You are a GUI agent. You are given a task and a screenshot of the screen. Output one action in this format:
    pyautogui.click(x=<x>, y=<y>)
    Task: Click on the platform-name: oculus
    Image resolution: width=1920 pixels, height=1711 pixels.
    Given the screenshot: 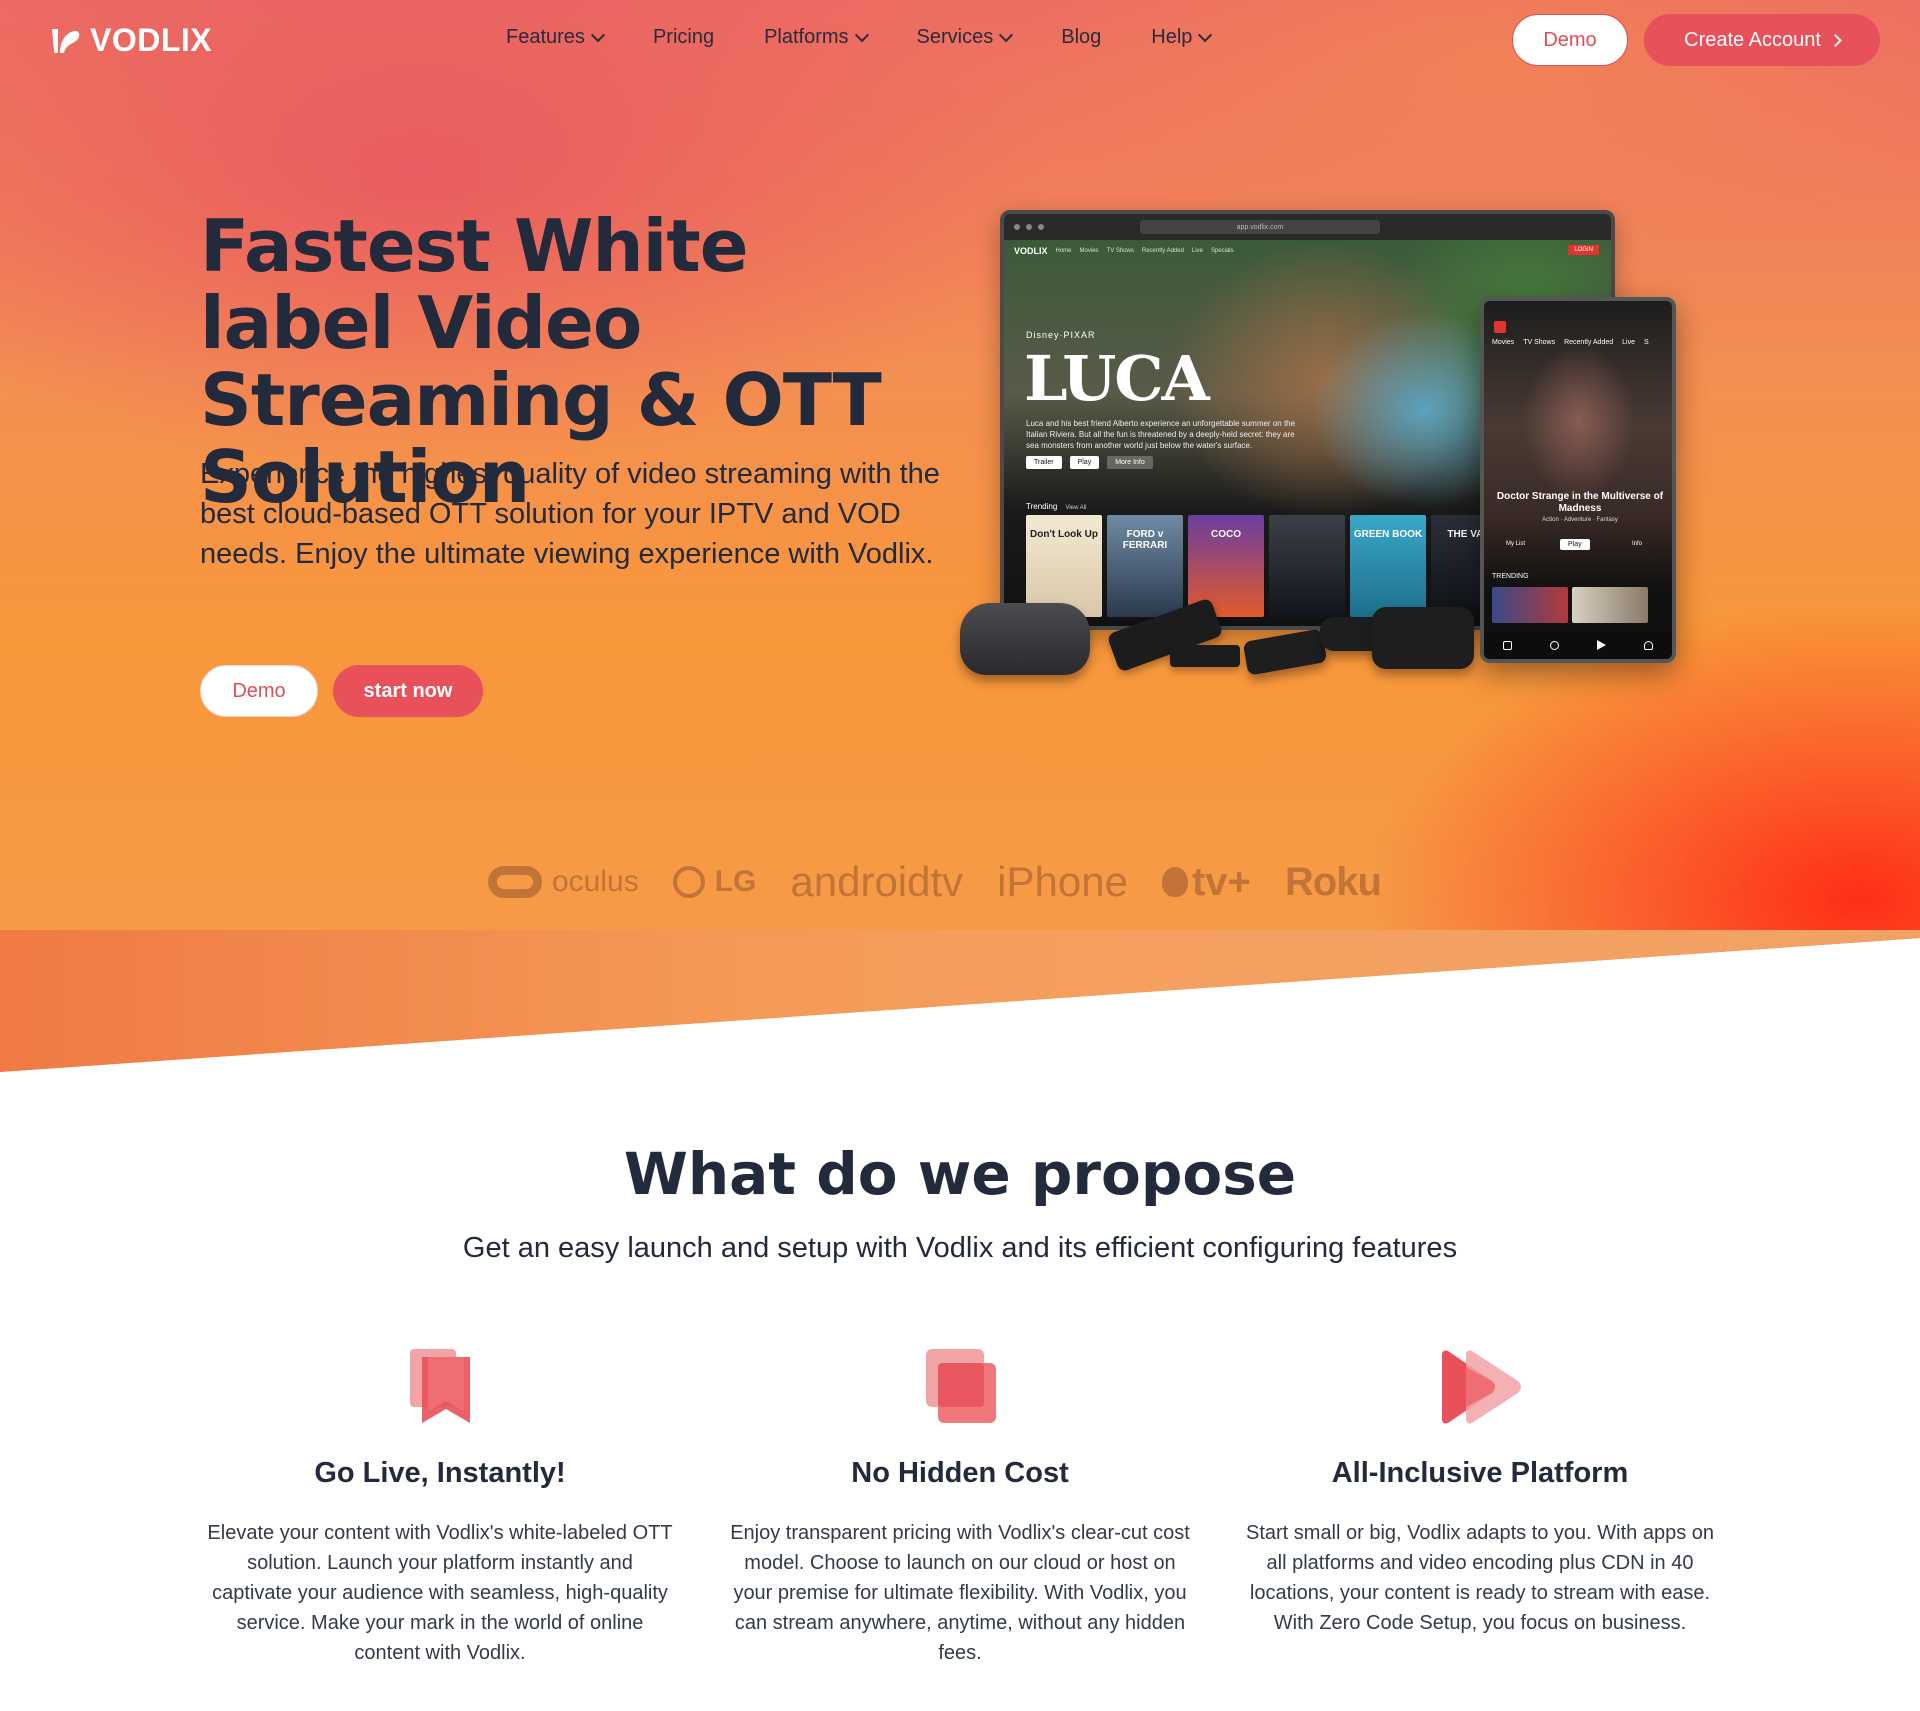 What is the action you would take?
    pyautogui.click(x=595, y=881)
    